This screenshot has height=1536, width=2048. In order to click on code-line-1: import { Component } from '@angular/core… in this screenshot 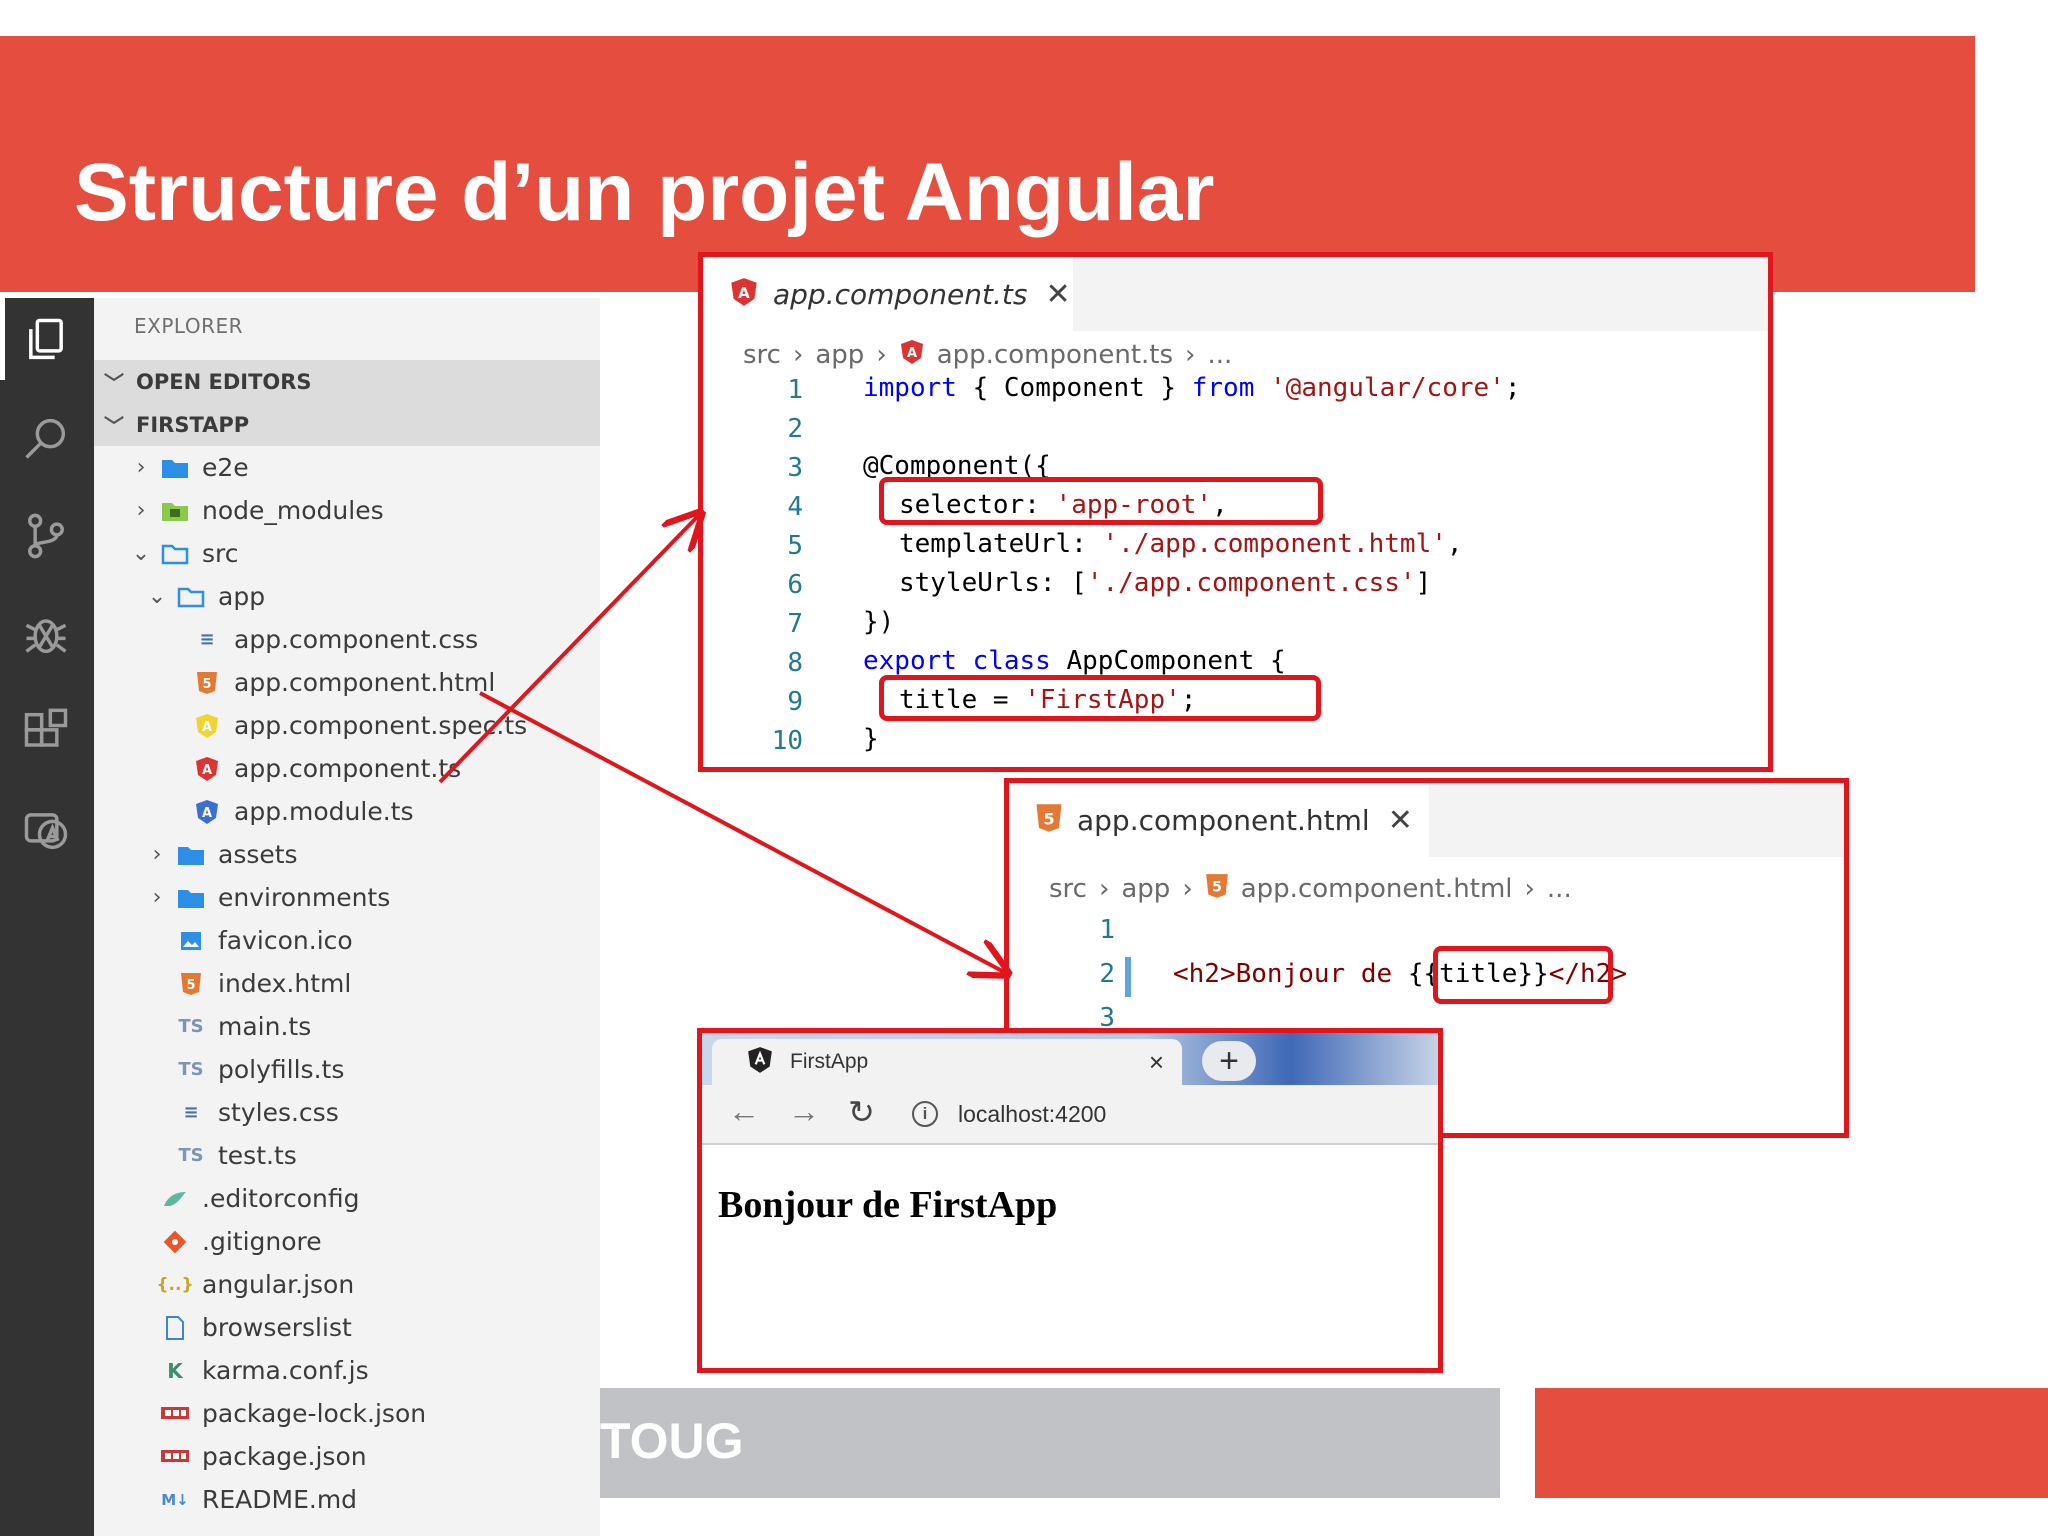, I will do `click(1191, 388)`.